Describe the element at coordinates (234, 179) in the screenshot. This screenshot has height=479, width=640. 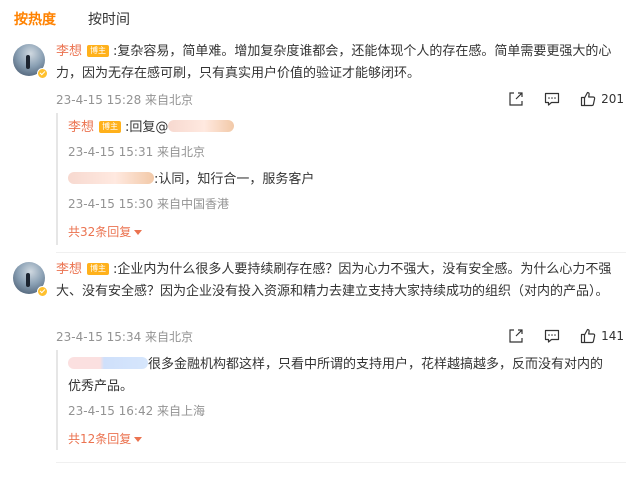
I see `reply-text: :认同，知行合一，服务客户` at that location.